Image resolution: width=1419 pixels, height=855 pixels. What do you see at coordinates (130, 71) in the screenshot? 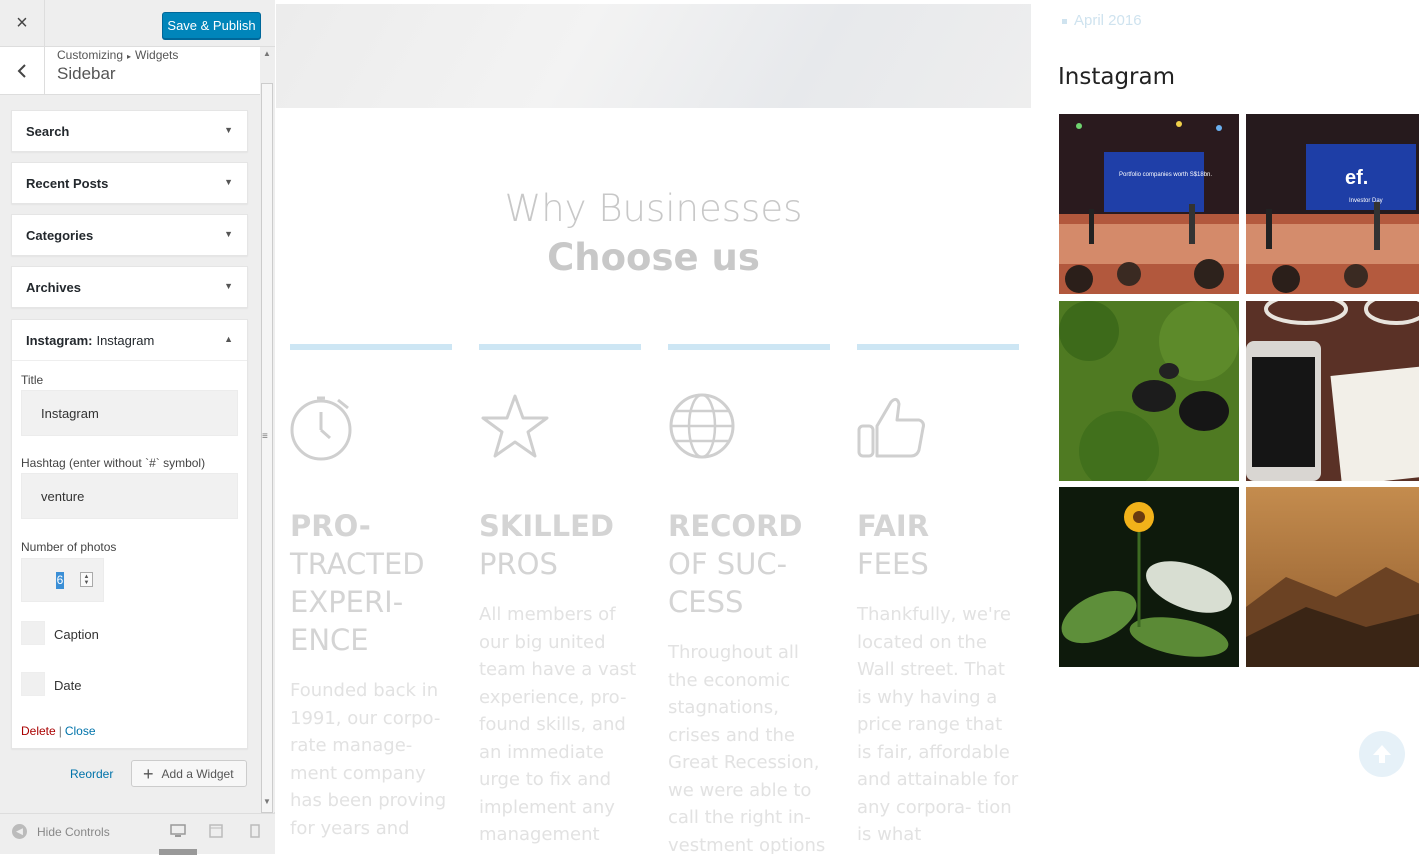
I see `section-header: Customizing ▸ Widgets Sidebar` at bounding box center [130, 71].